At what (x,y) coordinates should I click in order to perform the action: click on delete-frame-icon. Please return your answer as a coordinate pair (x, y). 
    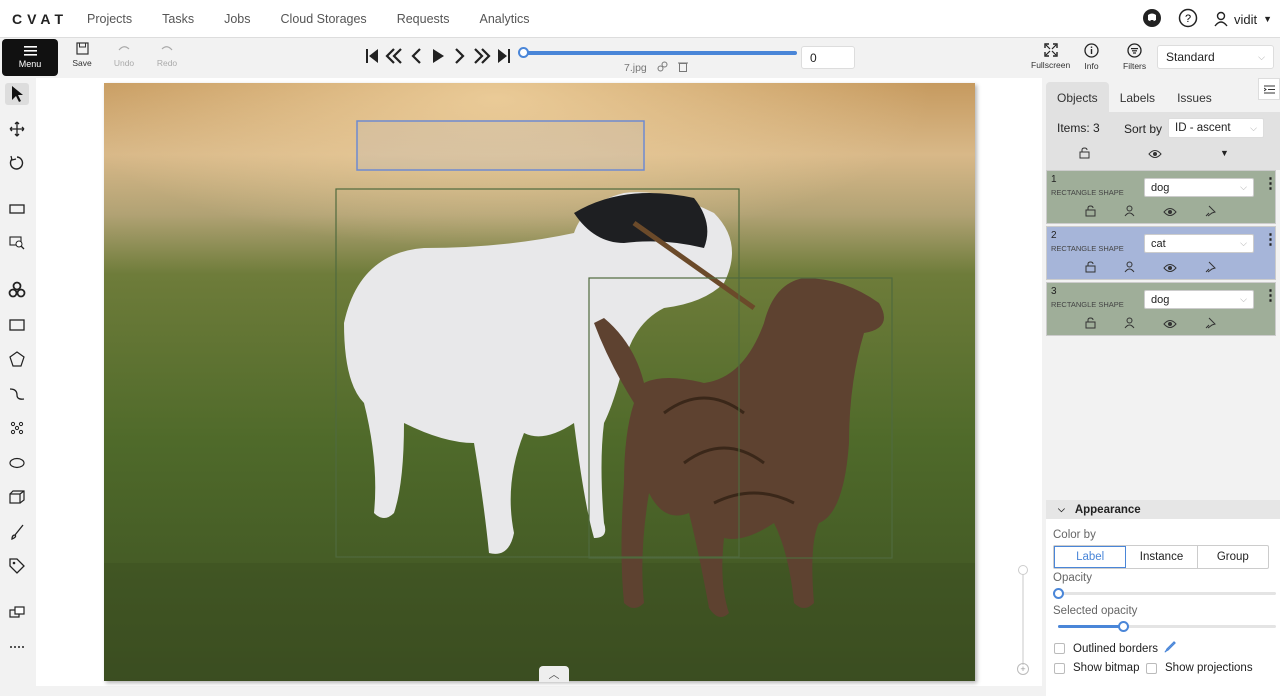
    Looking at the image, I should click on (682, 68).